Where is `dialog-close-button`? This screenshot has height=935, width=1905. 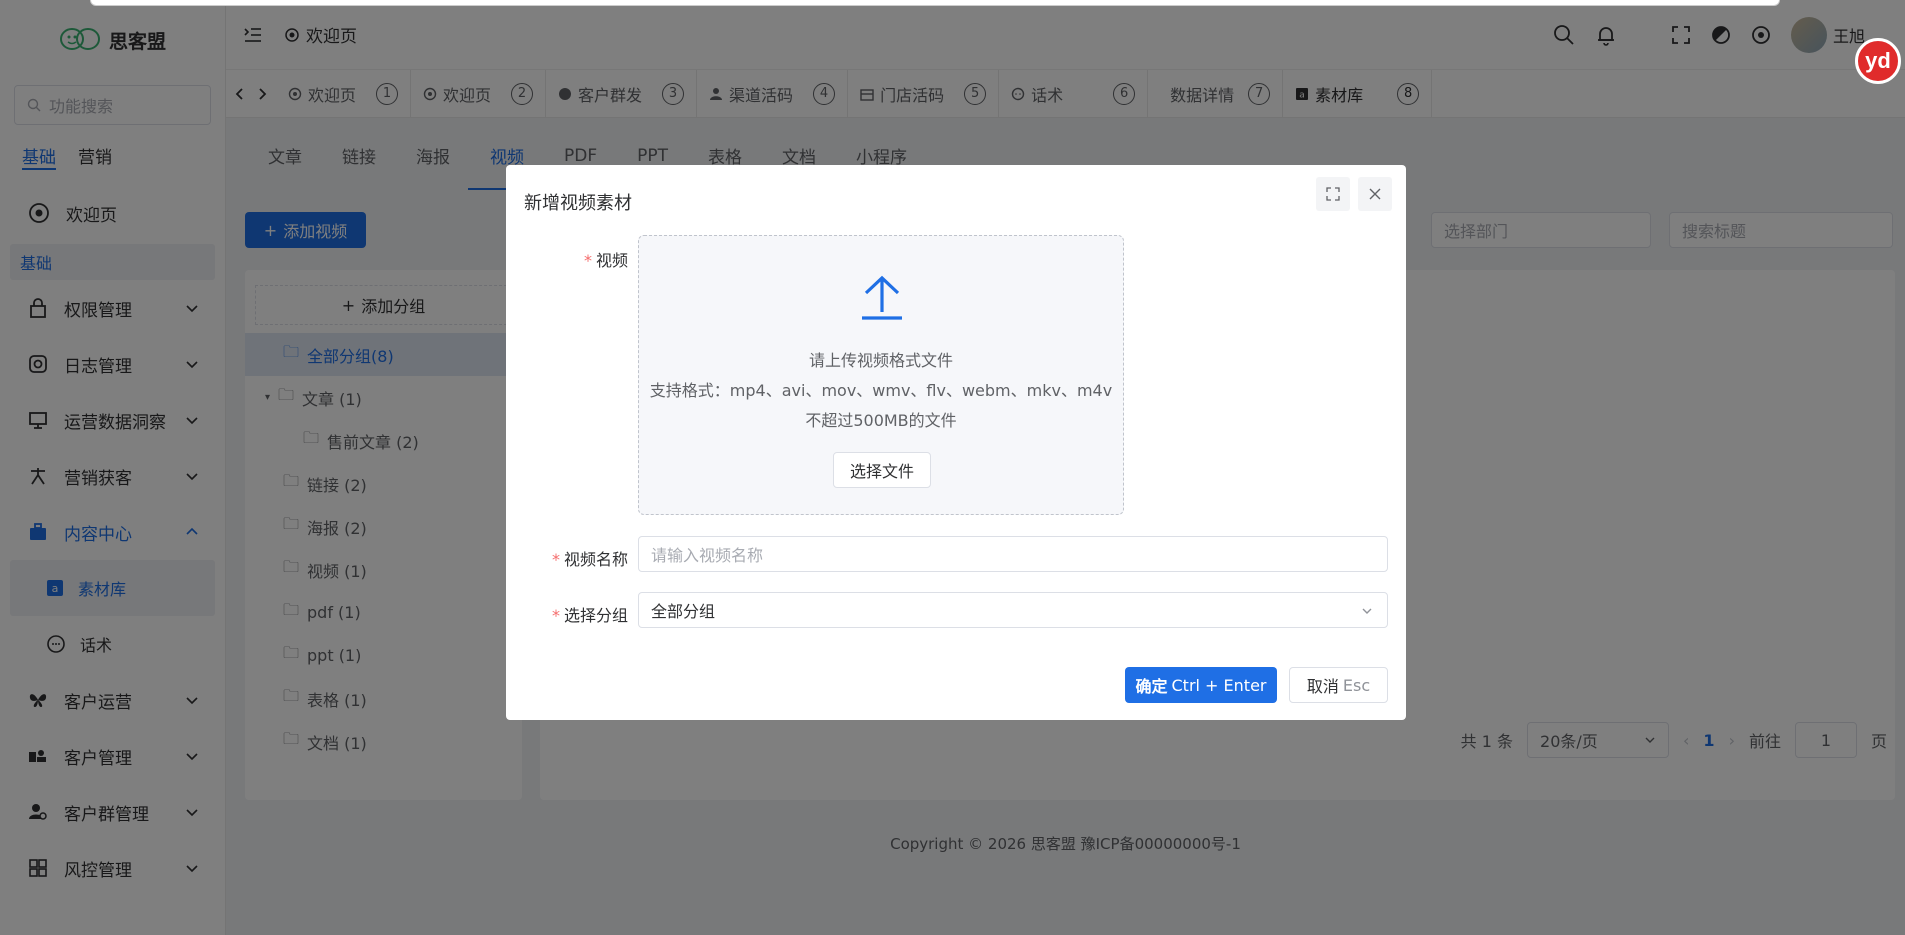 dialog-close-button is located at coordinates (1375, 194).